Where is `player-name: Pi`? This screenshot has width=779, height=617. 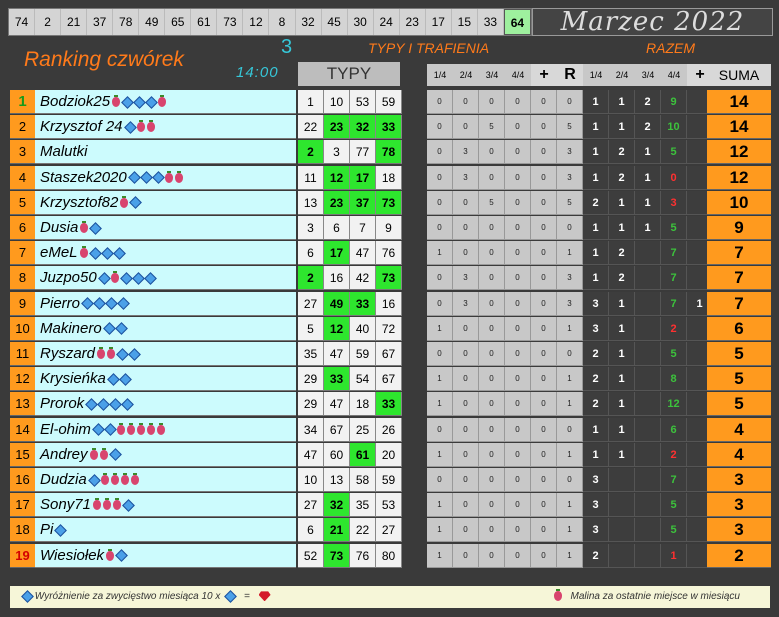 player-name: Pi is located at coordinates (165, 530).